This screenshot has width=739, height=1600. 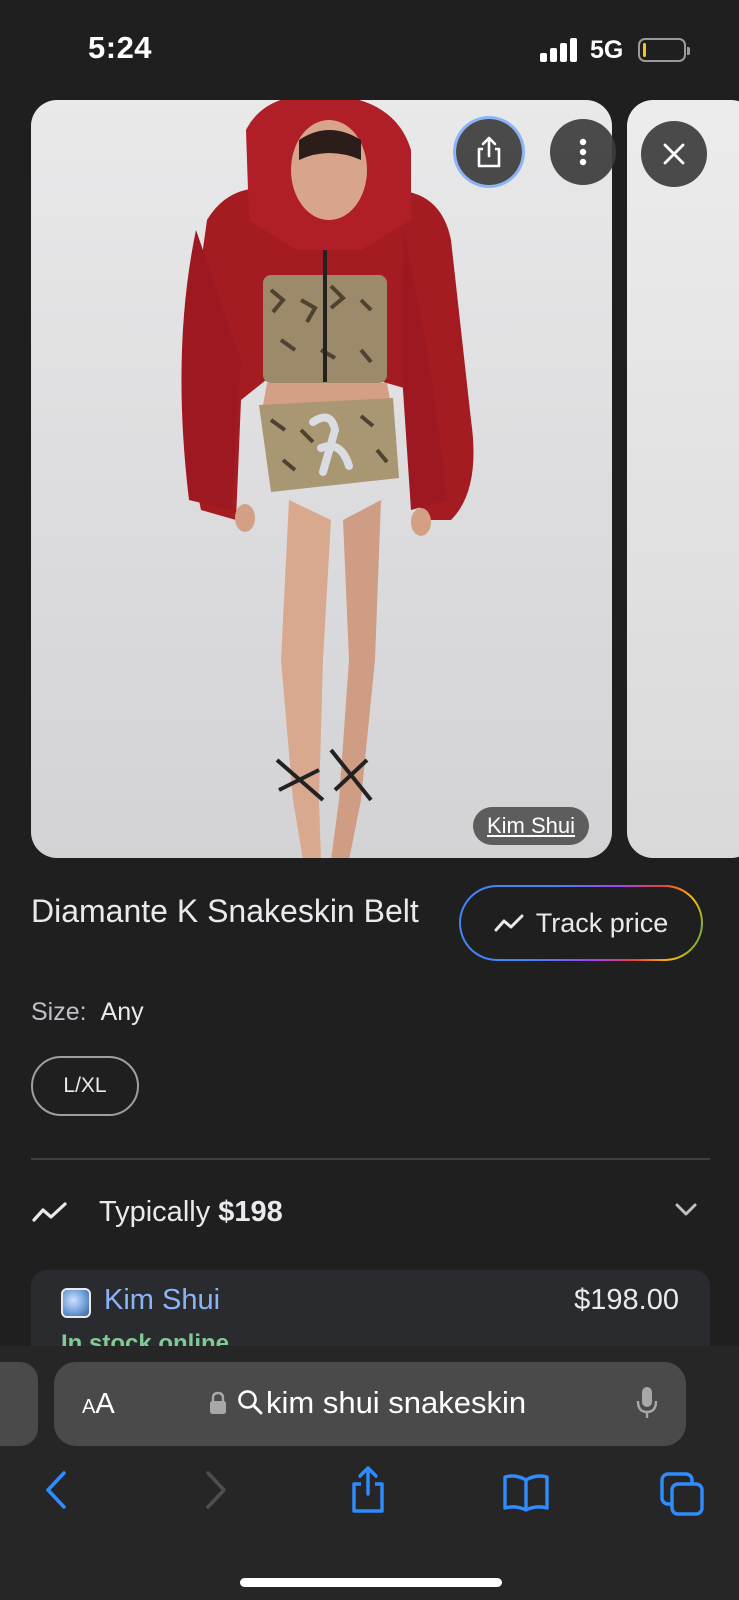 I want to click on next-image-preview, so click(x=683, y=479).